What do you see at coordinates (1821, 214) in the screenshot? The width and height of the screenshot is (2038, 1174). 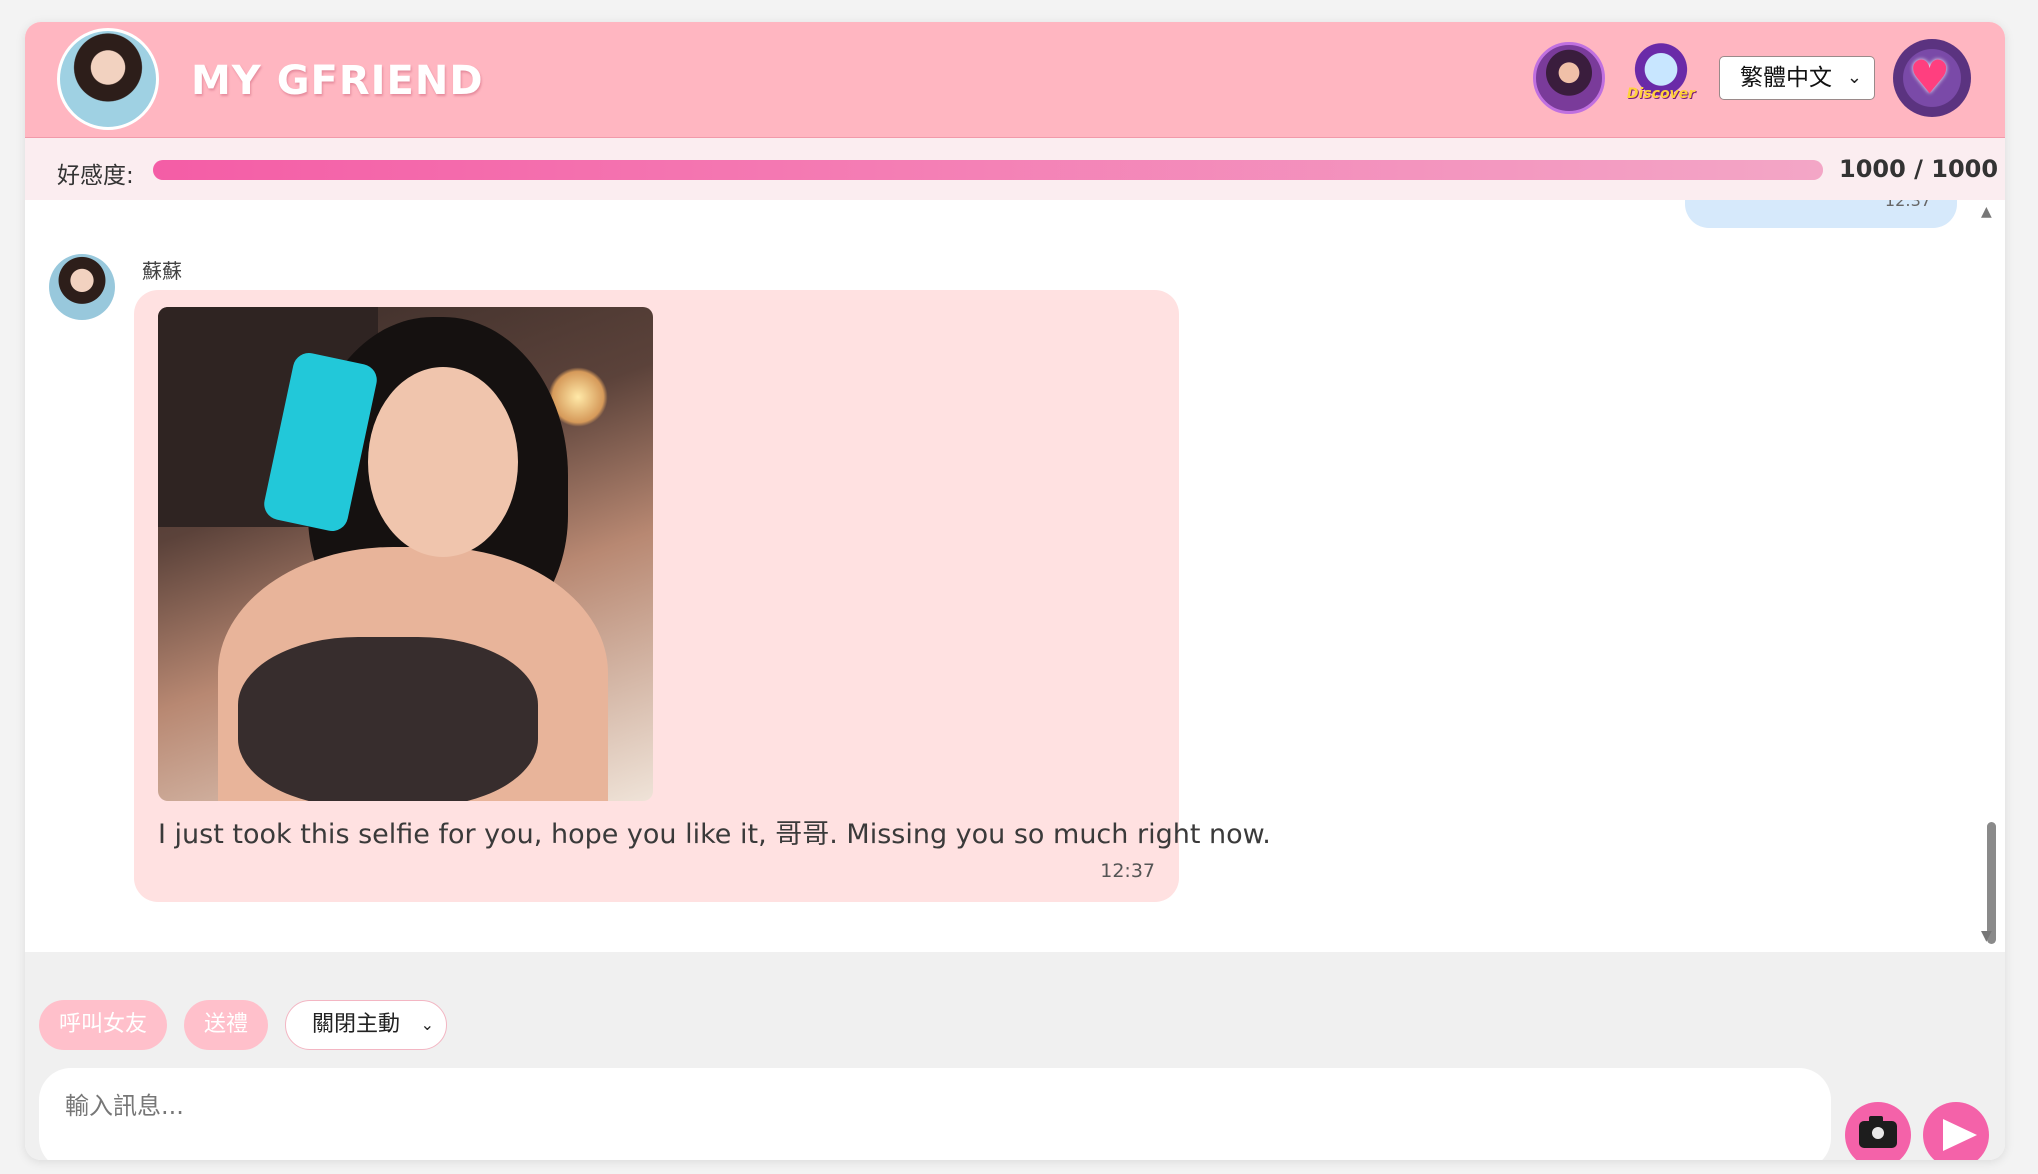 I see `previous-user-message-bubble: 12:37` at bounding box center [1821, 214].